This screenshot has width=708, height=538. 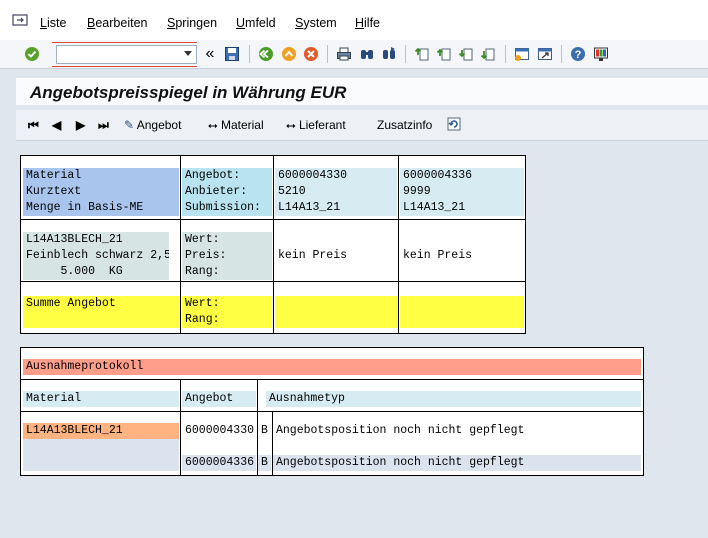 I want to click on label-wert: Wert:, so click(x=227, y=240).